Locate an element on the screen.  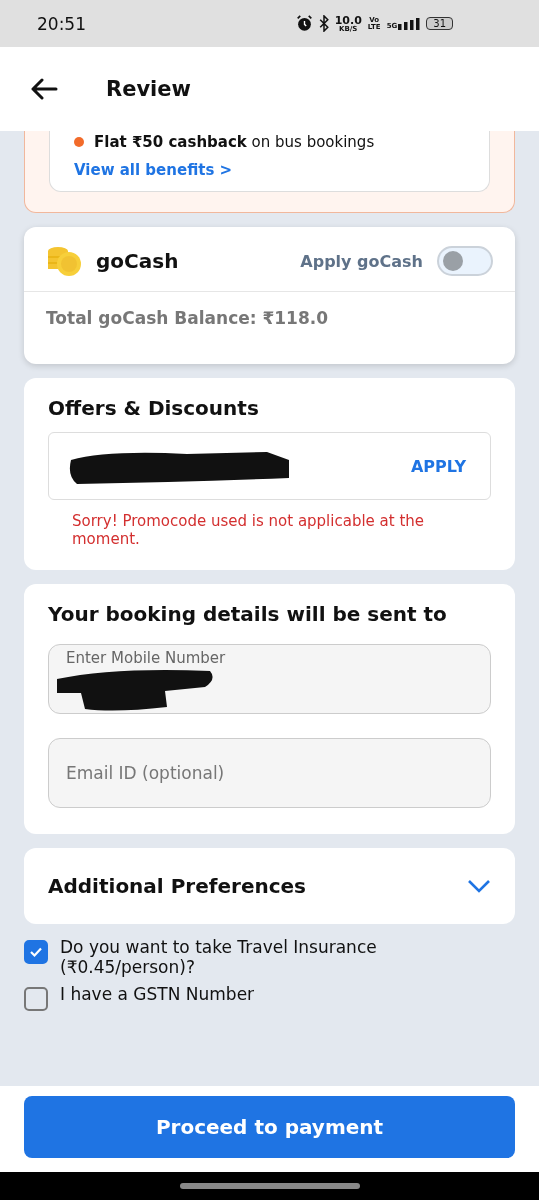
gocash-title: goCash is located at coordinates (138, 261).